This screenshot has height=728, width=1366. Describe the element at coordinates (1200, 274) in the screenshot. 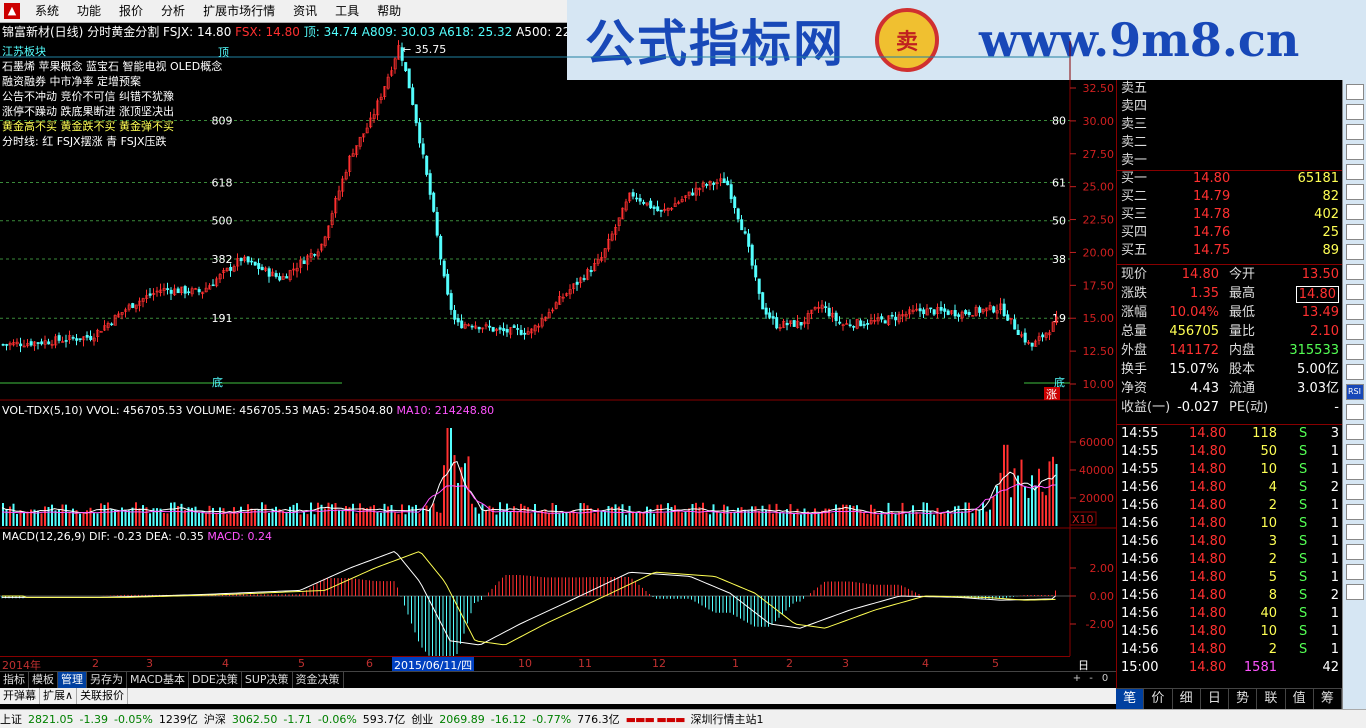

I see `quote-value: 14.80` at that location.